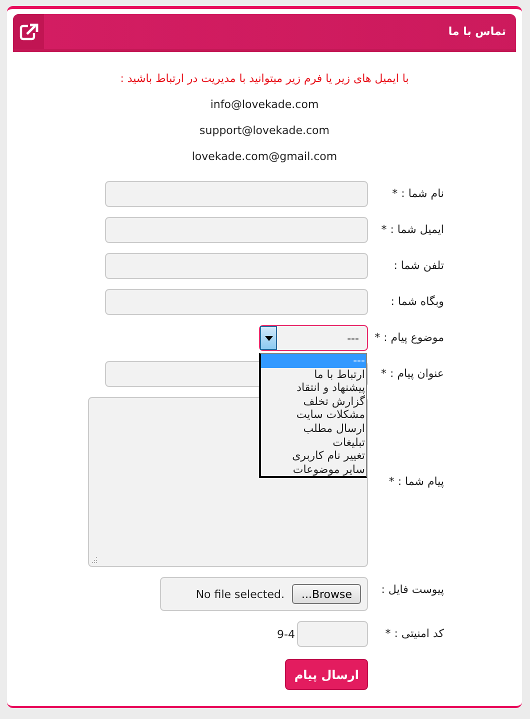 The width and height of the screenshot is (530, 719). What do you see at coordinates (264, 104) in the screenshot?
I see `email-address: info@lovekade.com` at bounding box center [264, 104].